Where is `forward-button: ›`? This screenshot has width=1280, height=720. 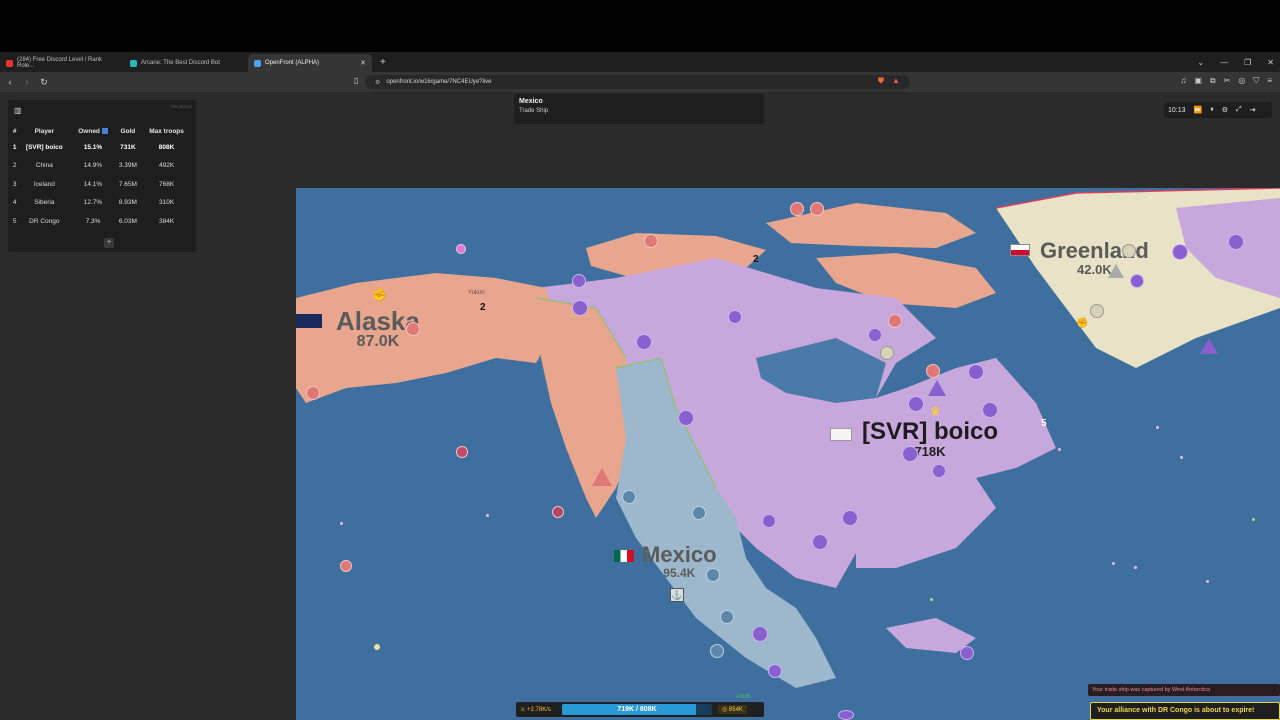 forward-button: › is located at coordinates (27, 82).